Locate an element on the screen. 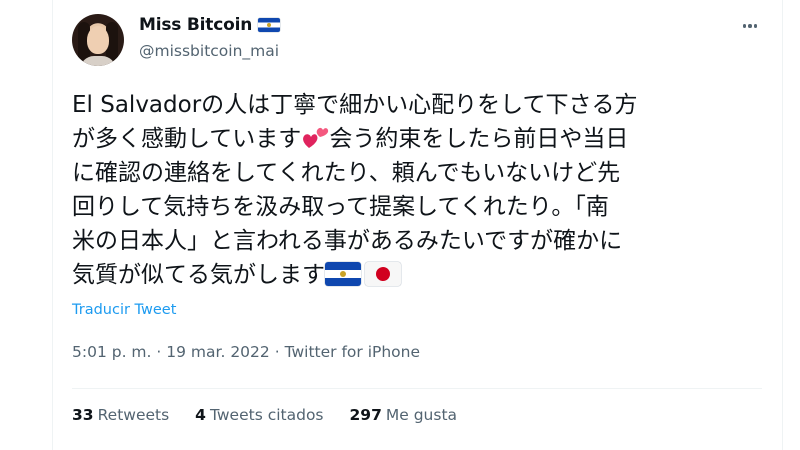  retweets-label: Retweets is located at coordinates (133, 415).